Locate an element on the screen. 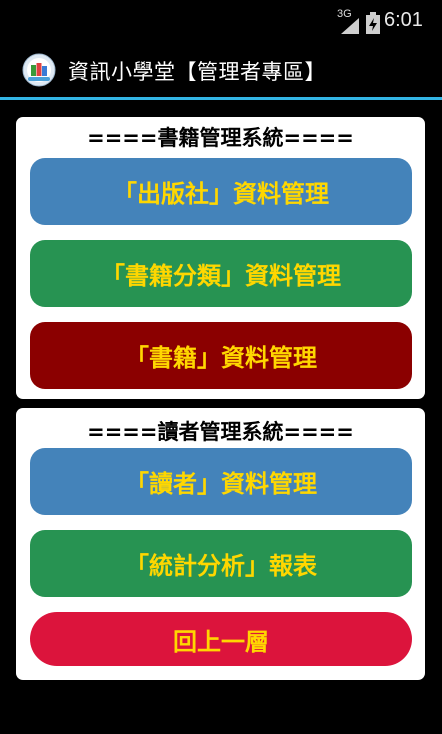 This screenshot has width=442, height=734. app-logo-icon is located at coordinates (39, 70).